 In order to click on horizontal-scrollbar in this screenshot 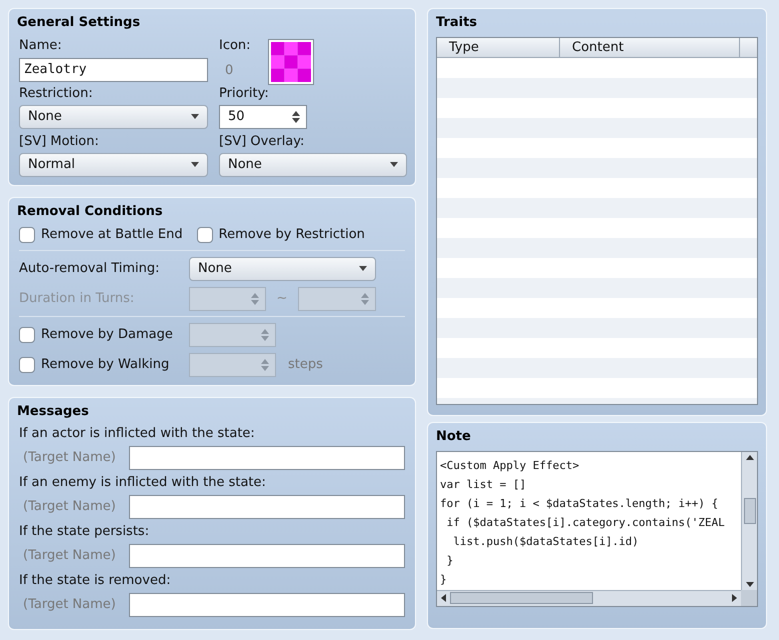, I will do `click(589, 598)`.